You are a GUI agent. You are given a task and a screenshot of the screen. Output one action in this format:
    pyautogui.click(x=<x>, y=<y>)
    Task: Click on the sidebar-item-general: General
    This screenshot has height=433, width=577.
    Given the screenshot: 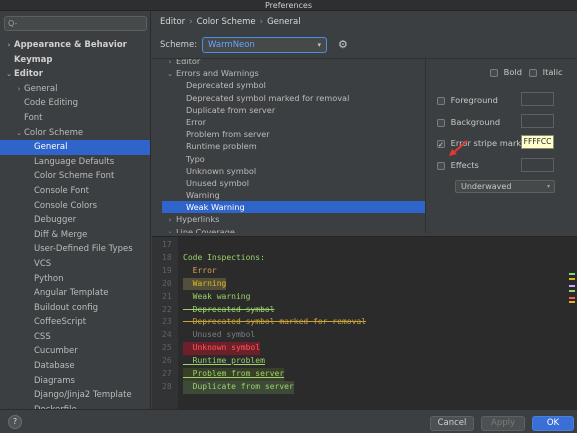 What is the action you would take?
    pyautogui.click(x=75, y=147)
    